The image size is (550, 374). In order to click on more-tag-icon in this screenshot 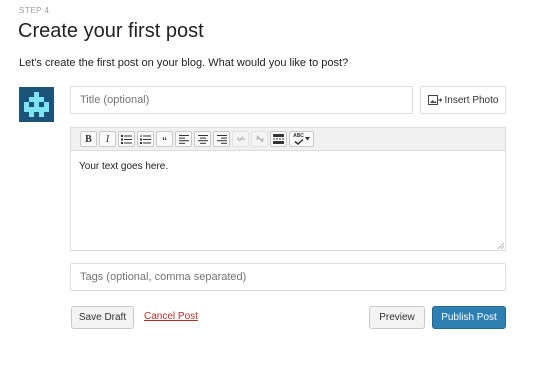, I will do `click(278, 139)`.